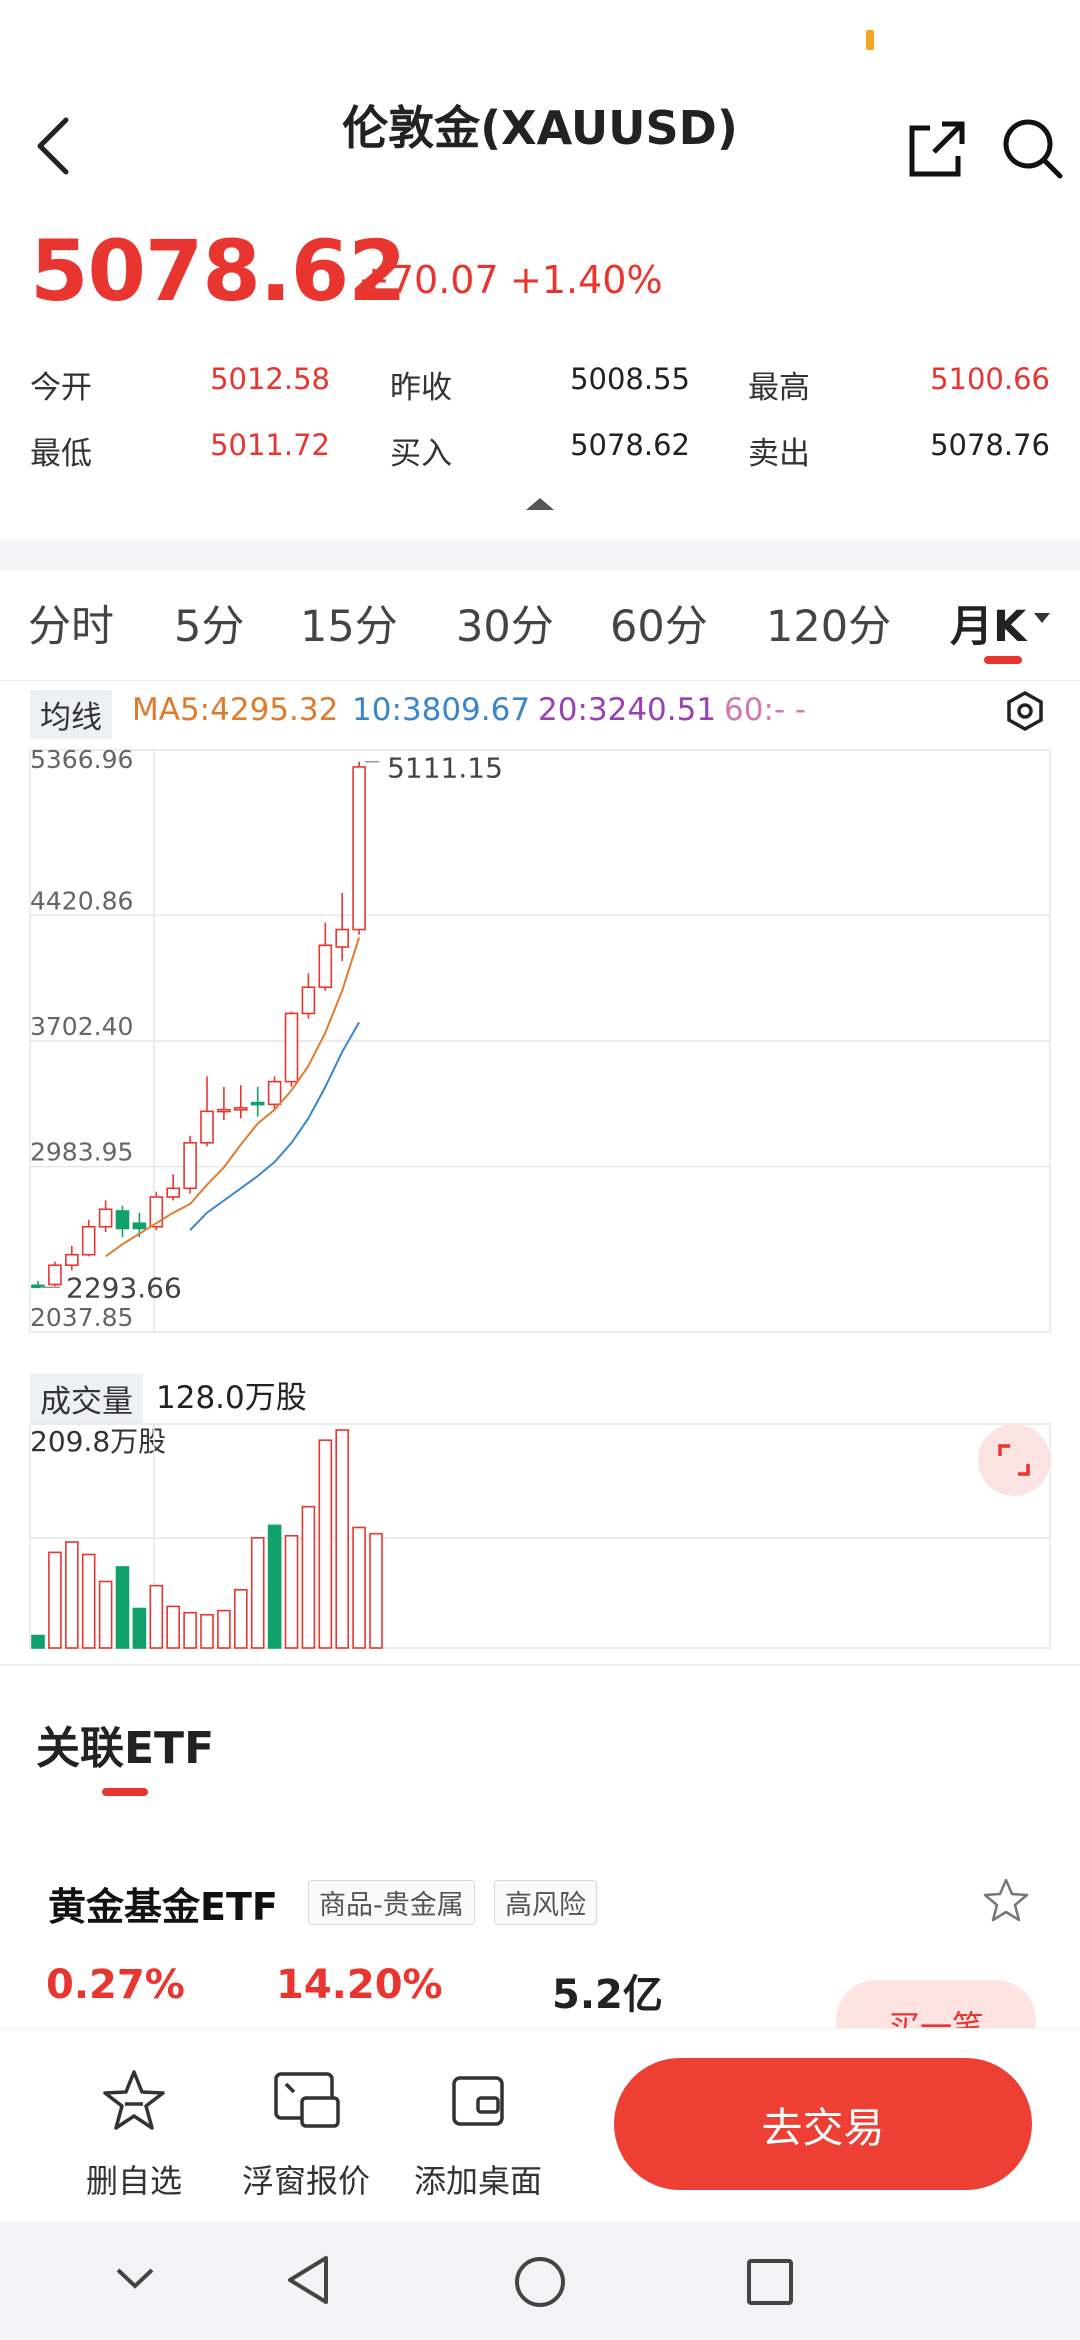  Describe the element at coordinates (270, 445) in the screenshot. I see `low-value: 5011.72` at that location.